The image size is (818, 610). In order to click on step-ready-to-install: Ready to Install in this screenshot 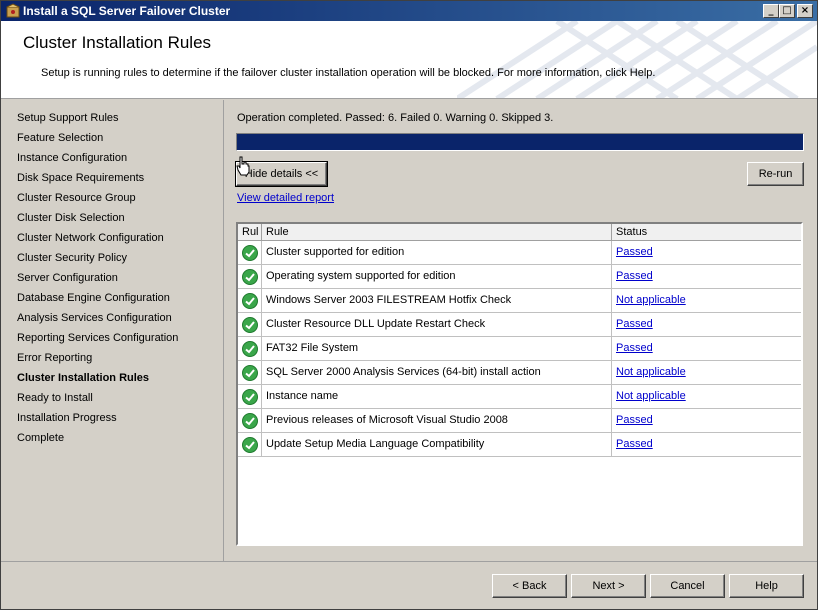, I will do `click(55, 398)`.